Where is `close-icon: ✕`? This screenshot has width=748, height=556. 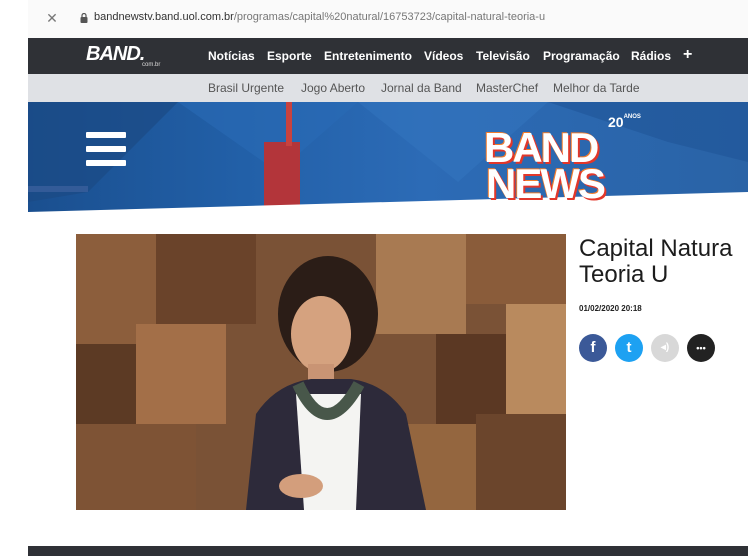 close-icon: ✕ is located at coordinates (52, 19).